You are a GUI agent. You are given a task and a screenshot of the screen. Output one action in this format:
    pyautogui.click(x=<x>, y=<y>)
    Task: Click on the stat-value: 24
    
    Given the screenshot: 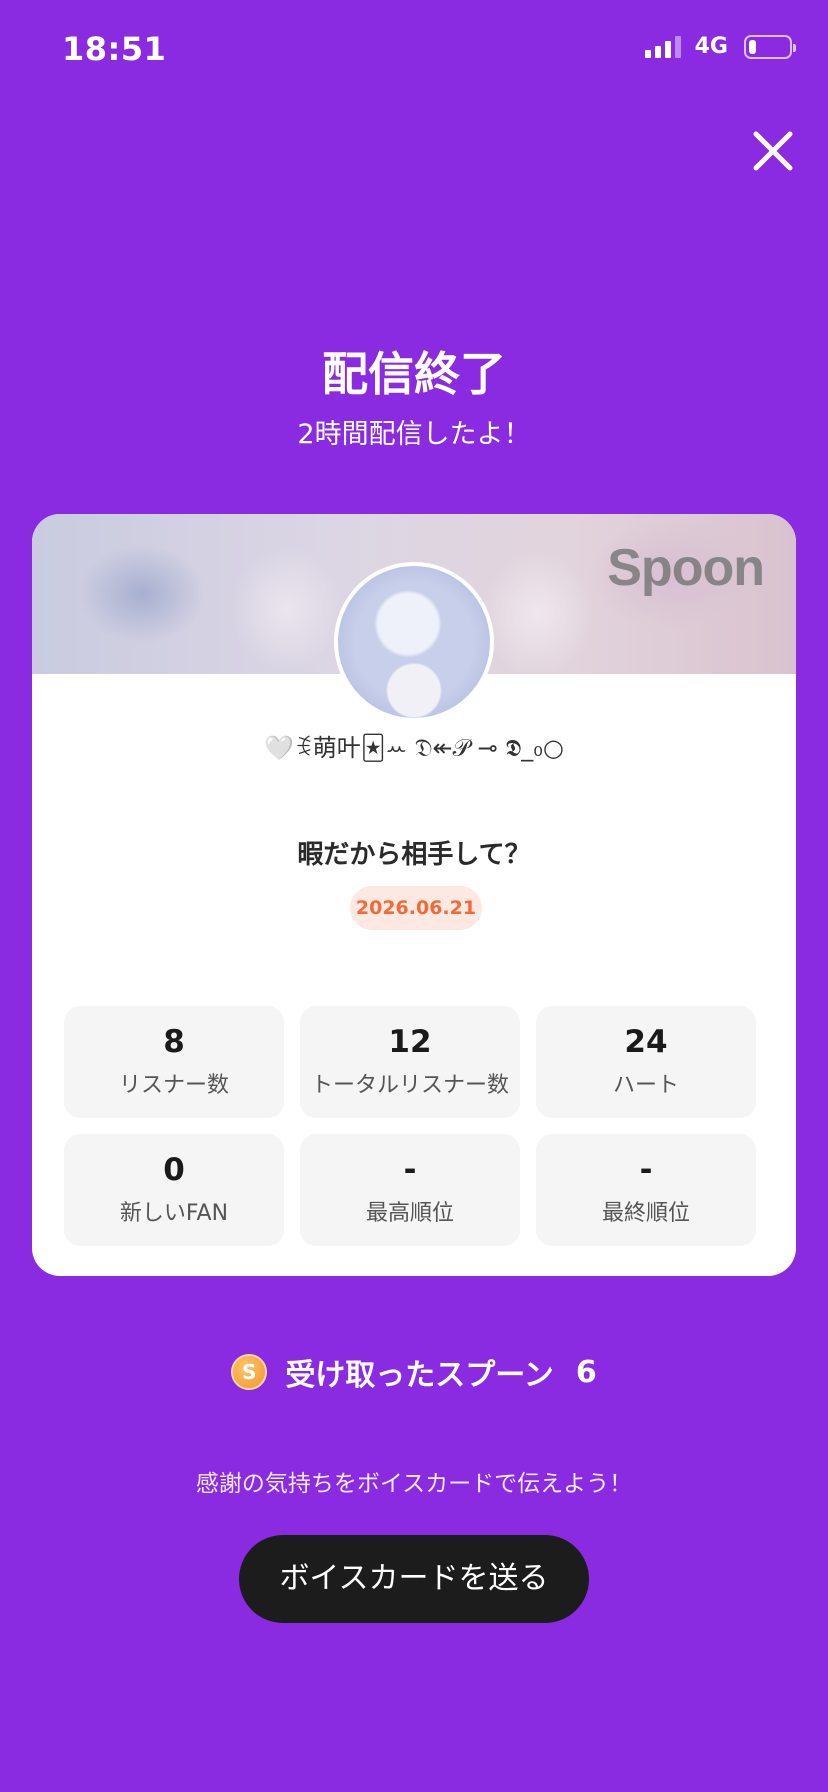 What is the action you would take?
    pyautogui.click(x=646, y=1041)
    